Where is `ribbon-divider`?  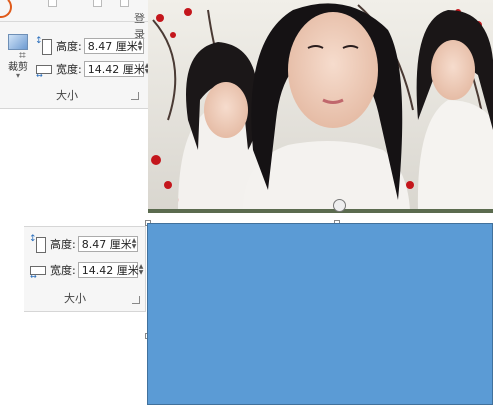 ribbon-divider is located at coordinates (74, 21).